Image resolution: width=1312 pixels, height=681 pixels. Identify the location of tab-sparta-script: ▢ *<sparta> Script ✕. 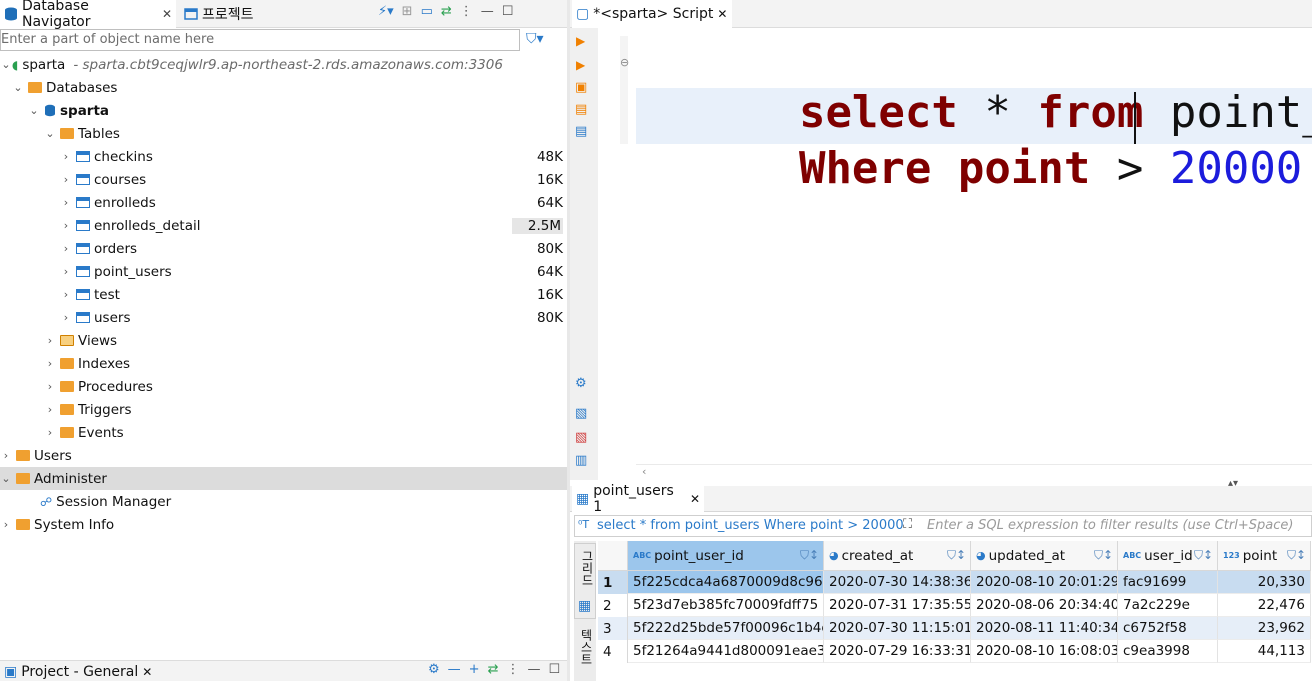
(652, 14).